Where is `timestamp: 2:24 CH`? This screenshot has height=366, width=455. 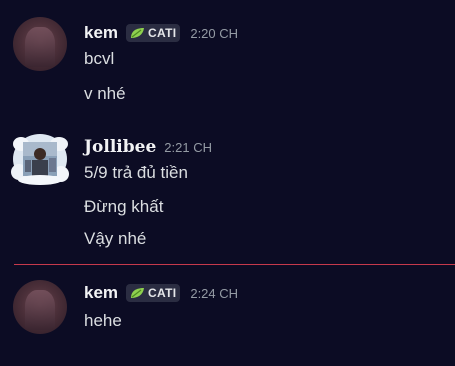 timestamp: 2:24 CH is located at coordinates (214, 293).